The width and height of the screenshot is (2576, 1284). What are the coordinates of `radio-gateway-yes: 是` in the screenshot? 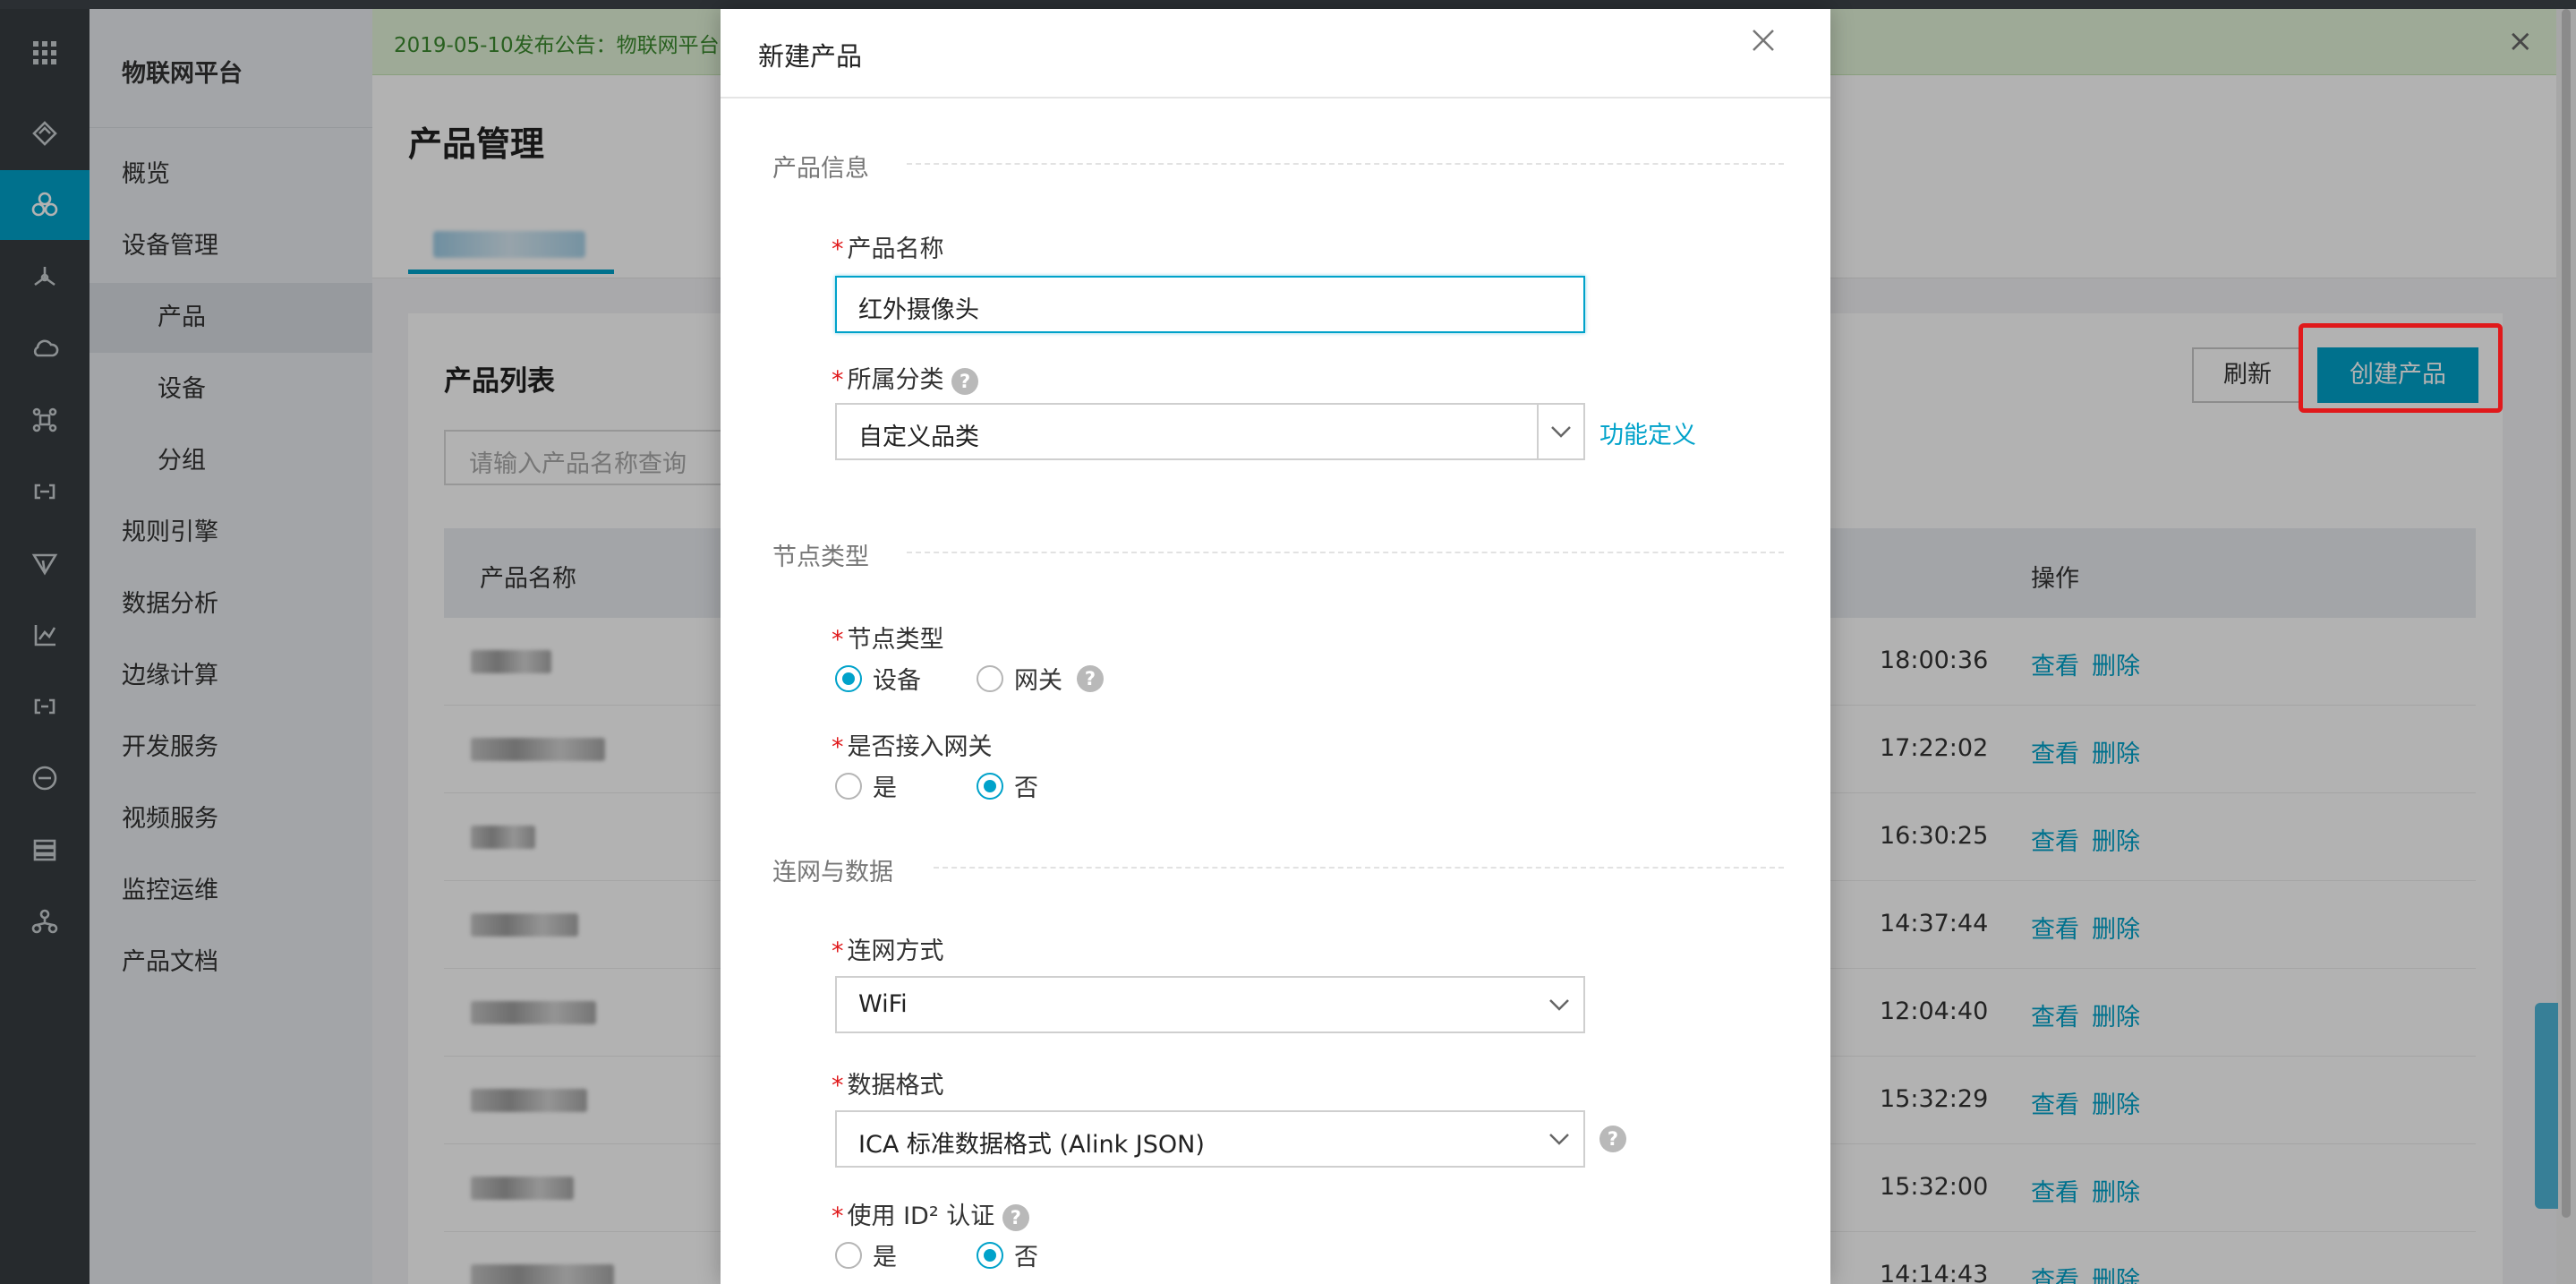 It's located at (866, 785).